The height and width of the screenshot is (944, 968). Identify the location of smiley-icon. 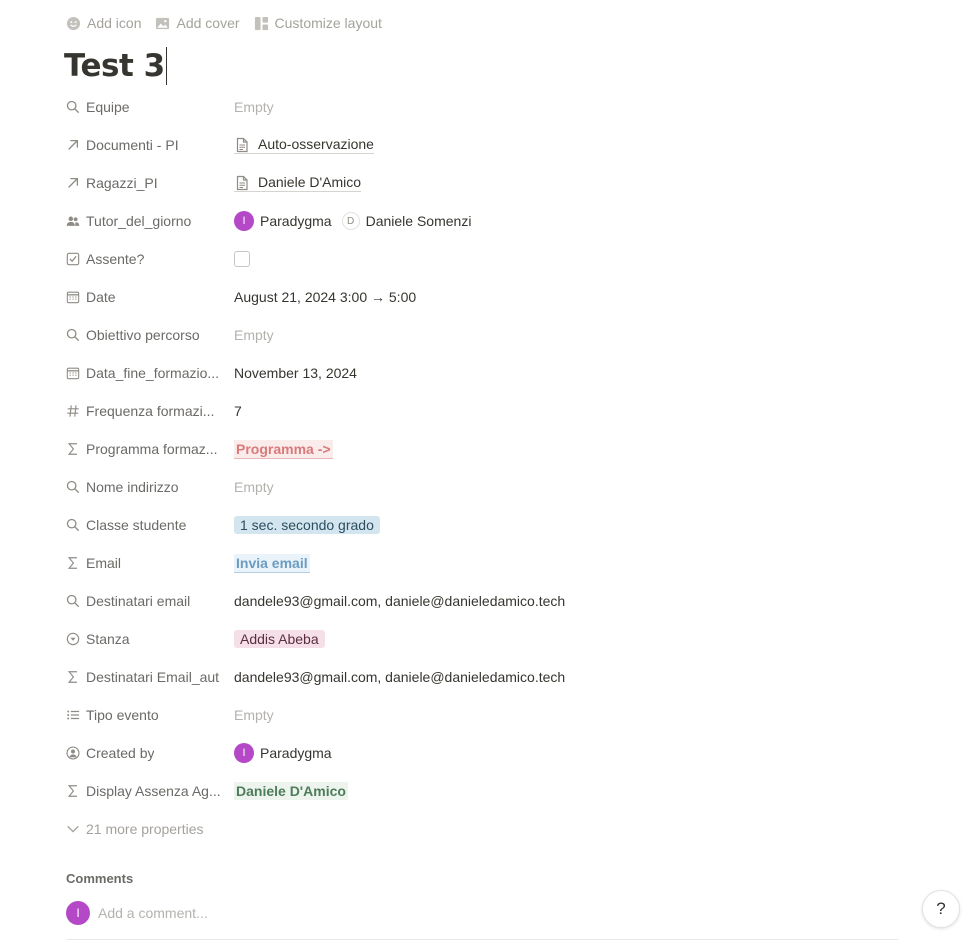
(73, 23).